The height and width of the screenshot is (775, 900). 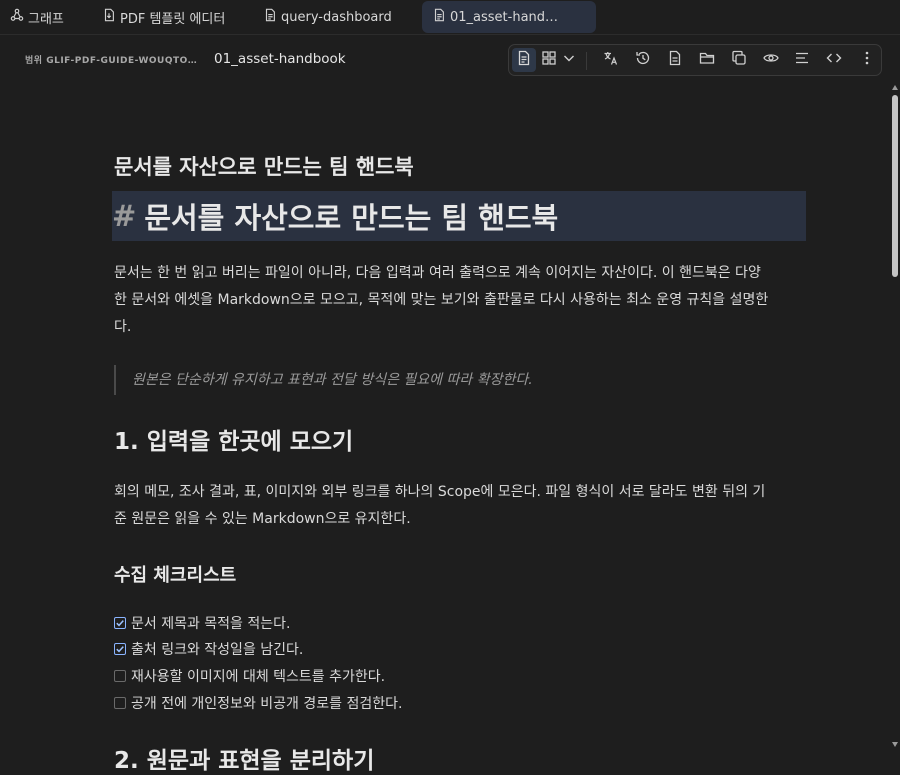 I want to click on document-title: 01_asset-handbook, so click(x=280, y=59).